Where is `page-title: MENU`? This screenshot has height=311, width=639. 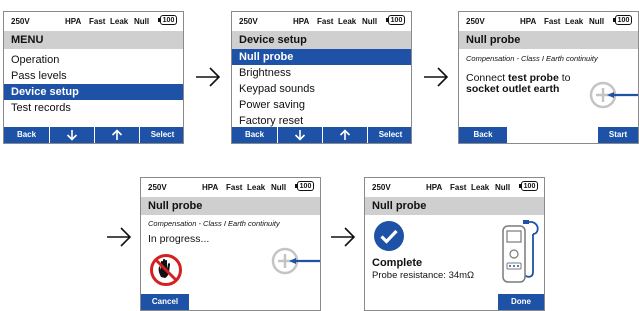 page-title: MENU is located at coordinates (93, 40).